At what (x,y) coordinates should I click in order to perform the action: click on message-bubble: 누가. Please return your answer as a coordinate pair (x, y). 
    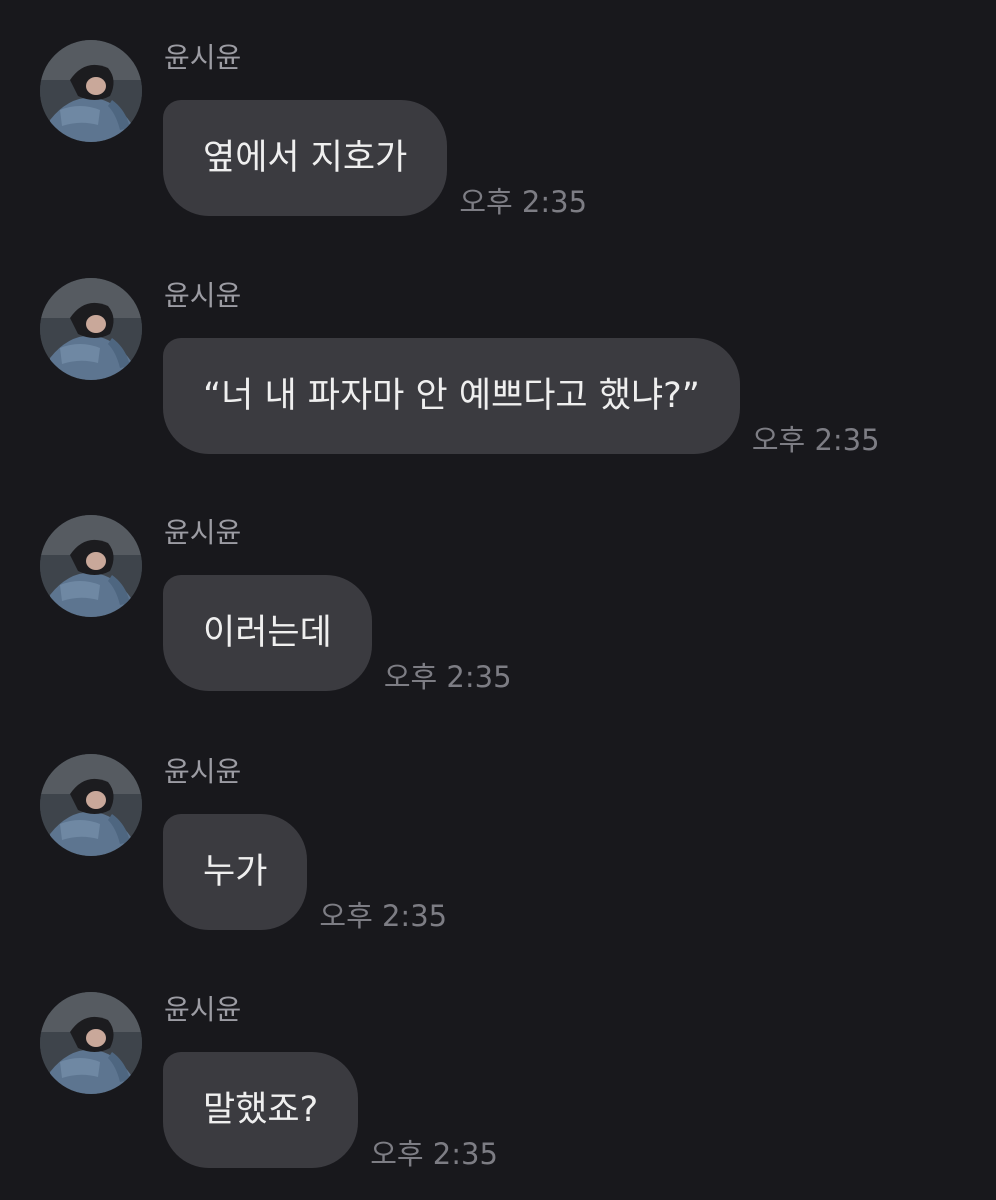
    Looking at the image, I should click on (235, 872).